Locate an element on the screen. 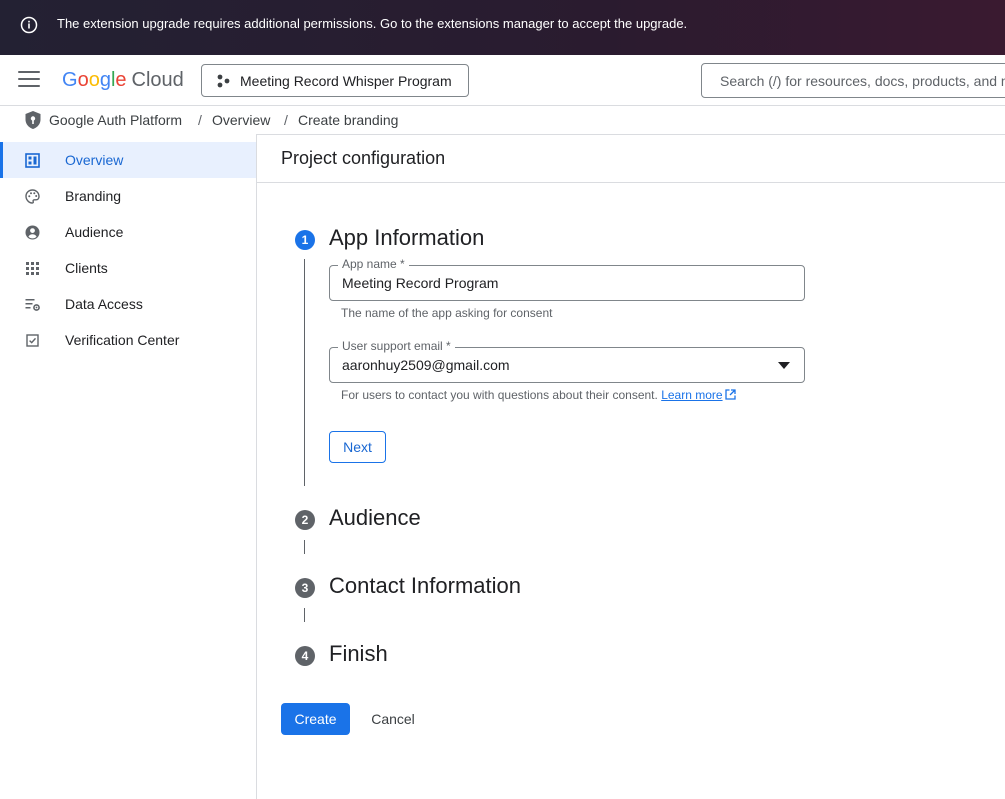 The height and width of the screenshot is (799, 1005). step-title-app-information: App Information is located at coordinates (406, 238).